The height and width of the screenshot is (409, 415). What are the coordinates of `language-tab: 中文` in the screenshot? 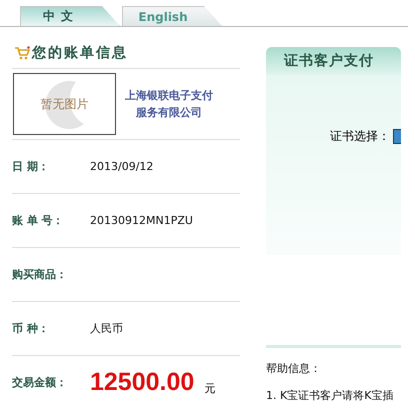 It's located at (70, 16).